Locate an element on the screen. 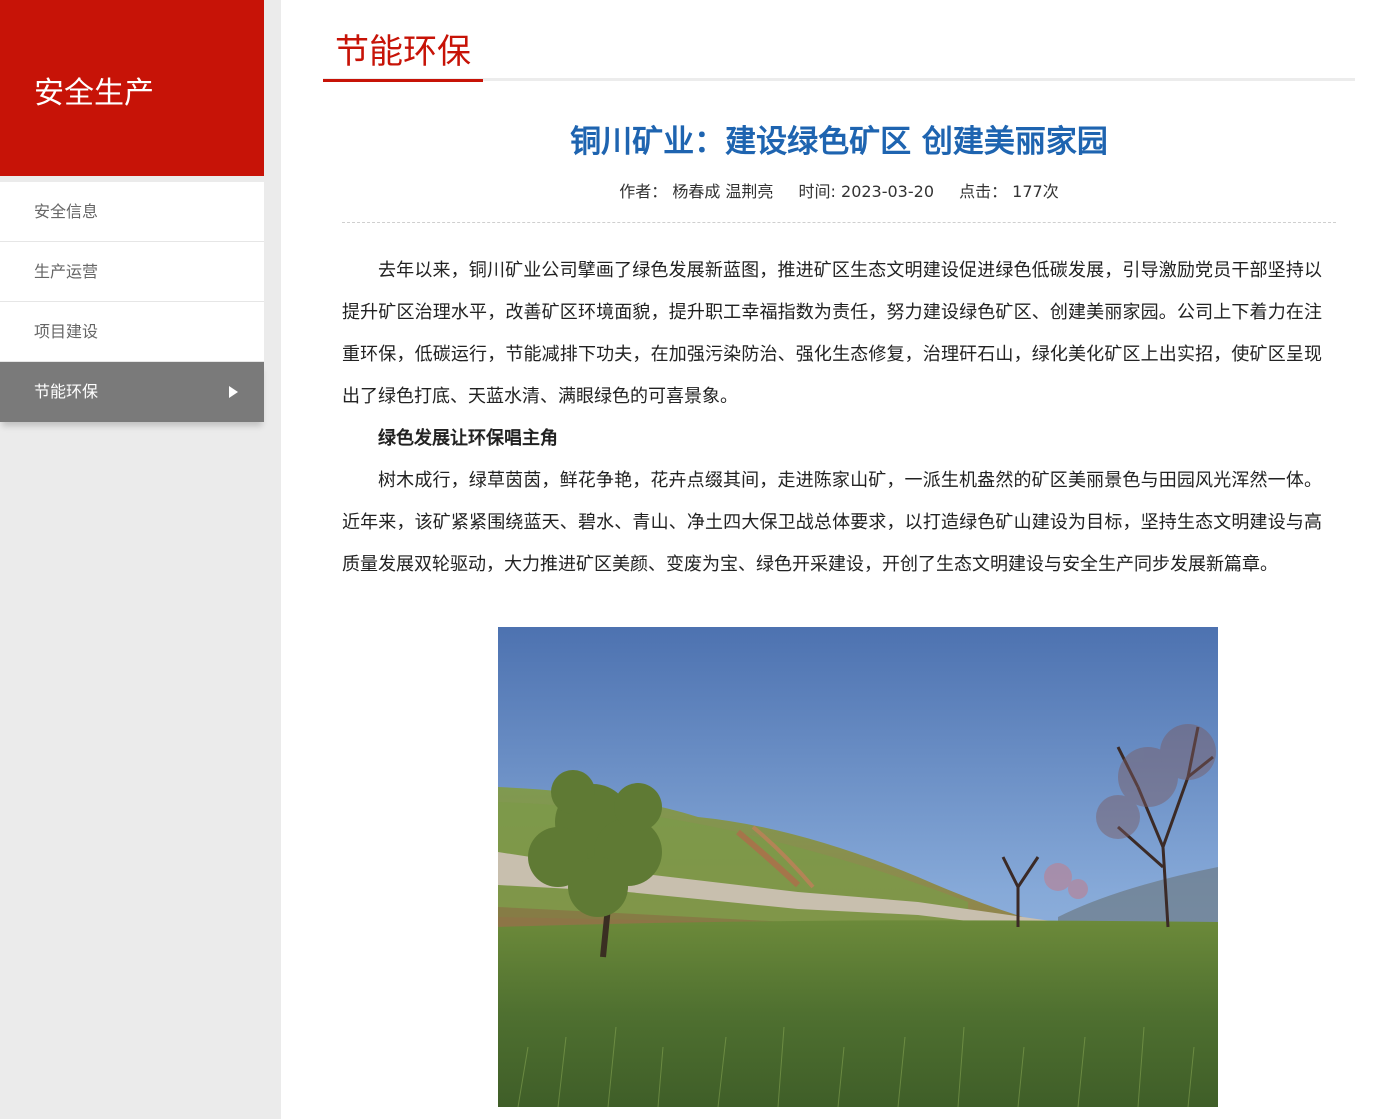 The height and width of the screenshot is (1119, 1391). section-title: 节能环保 is located at coordinates (403, 53).